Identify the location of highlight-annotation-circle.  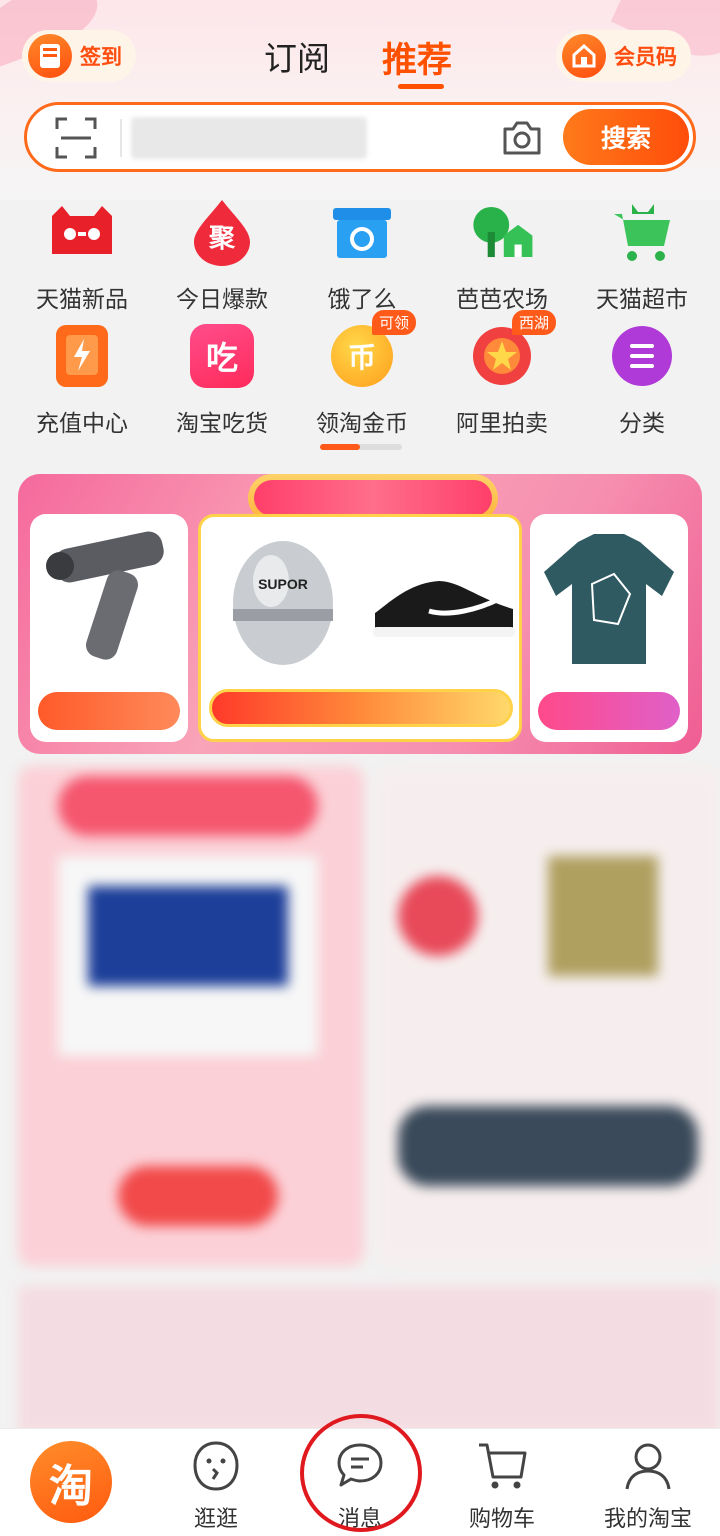
(361, 1473).